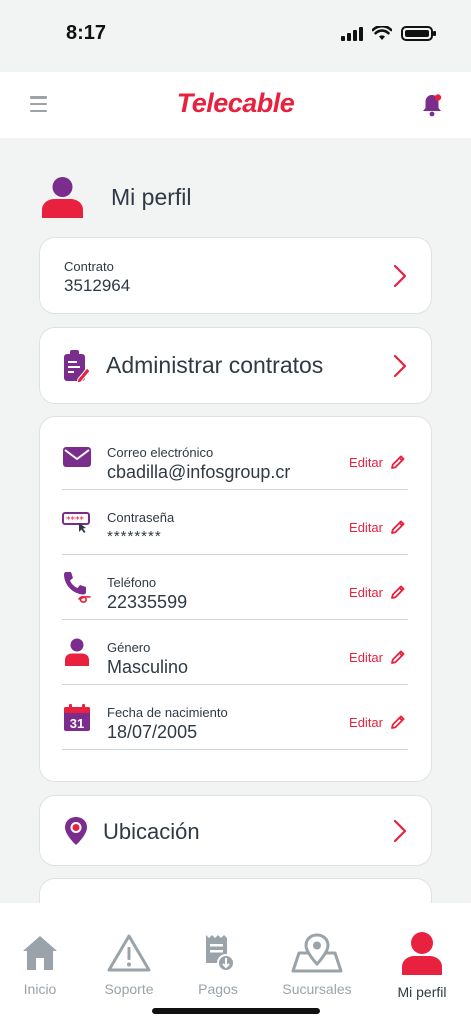 This screenshot has width=471, height=1024. I want to click on manage-contracts-card: Administrar contratos, so click(235, 365).